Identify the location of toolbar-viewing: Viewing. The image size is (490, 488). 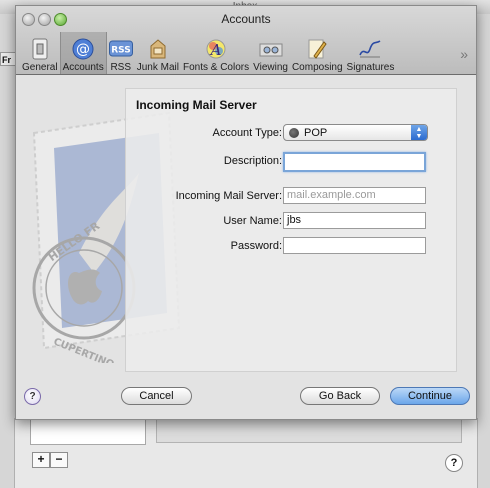
(270, 53).